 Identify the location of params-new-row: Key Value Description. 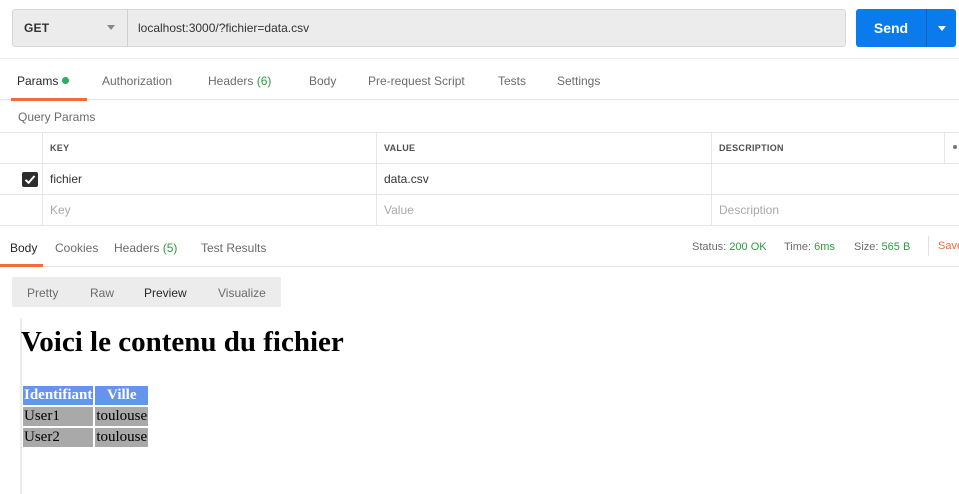
(479, 210).